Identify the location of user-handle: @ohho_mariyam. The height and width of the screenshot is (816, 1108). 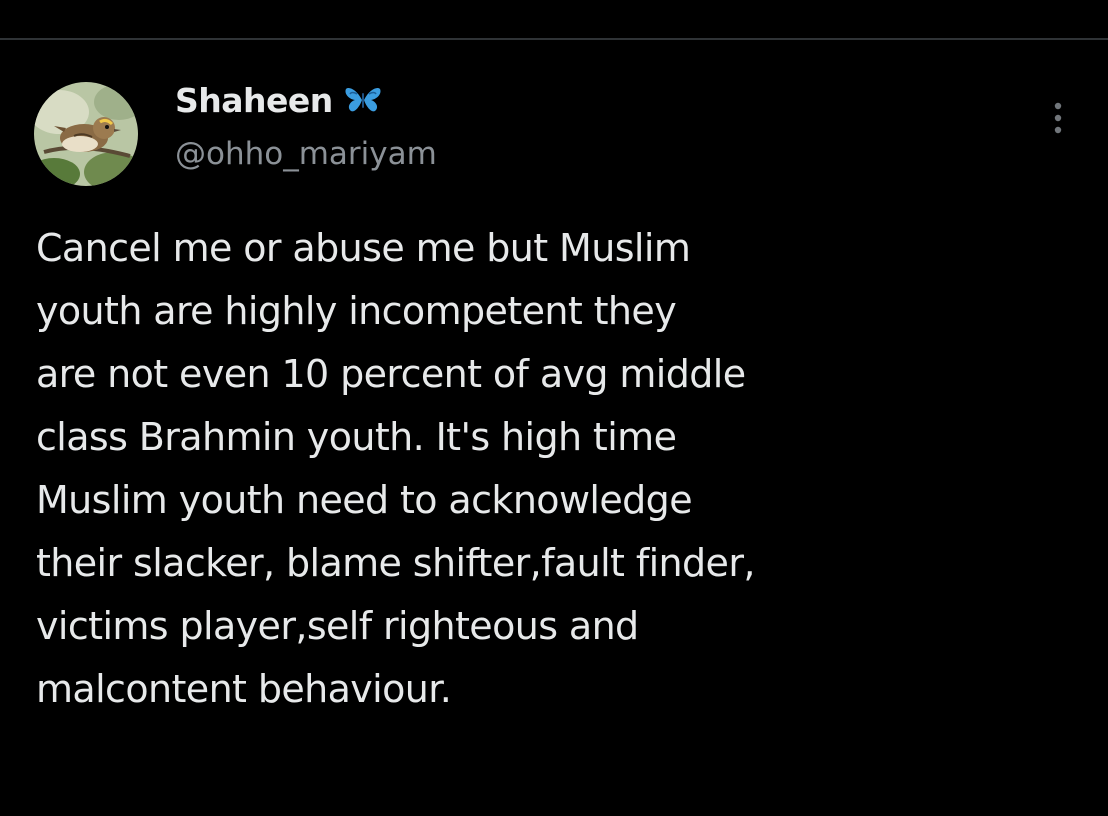
(306, 154).